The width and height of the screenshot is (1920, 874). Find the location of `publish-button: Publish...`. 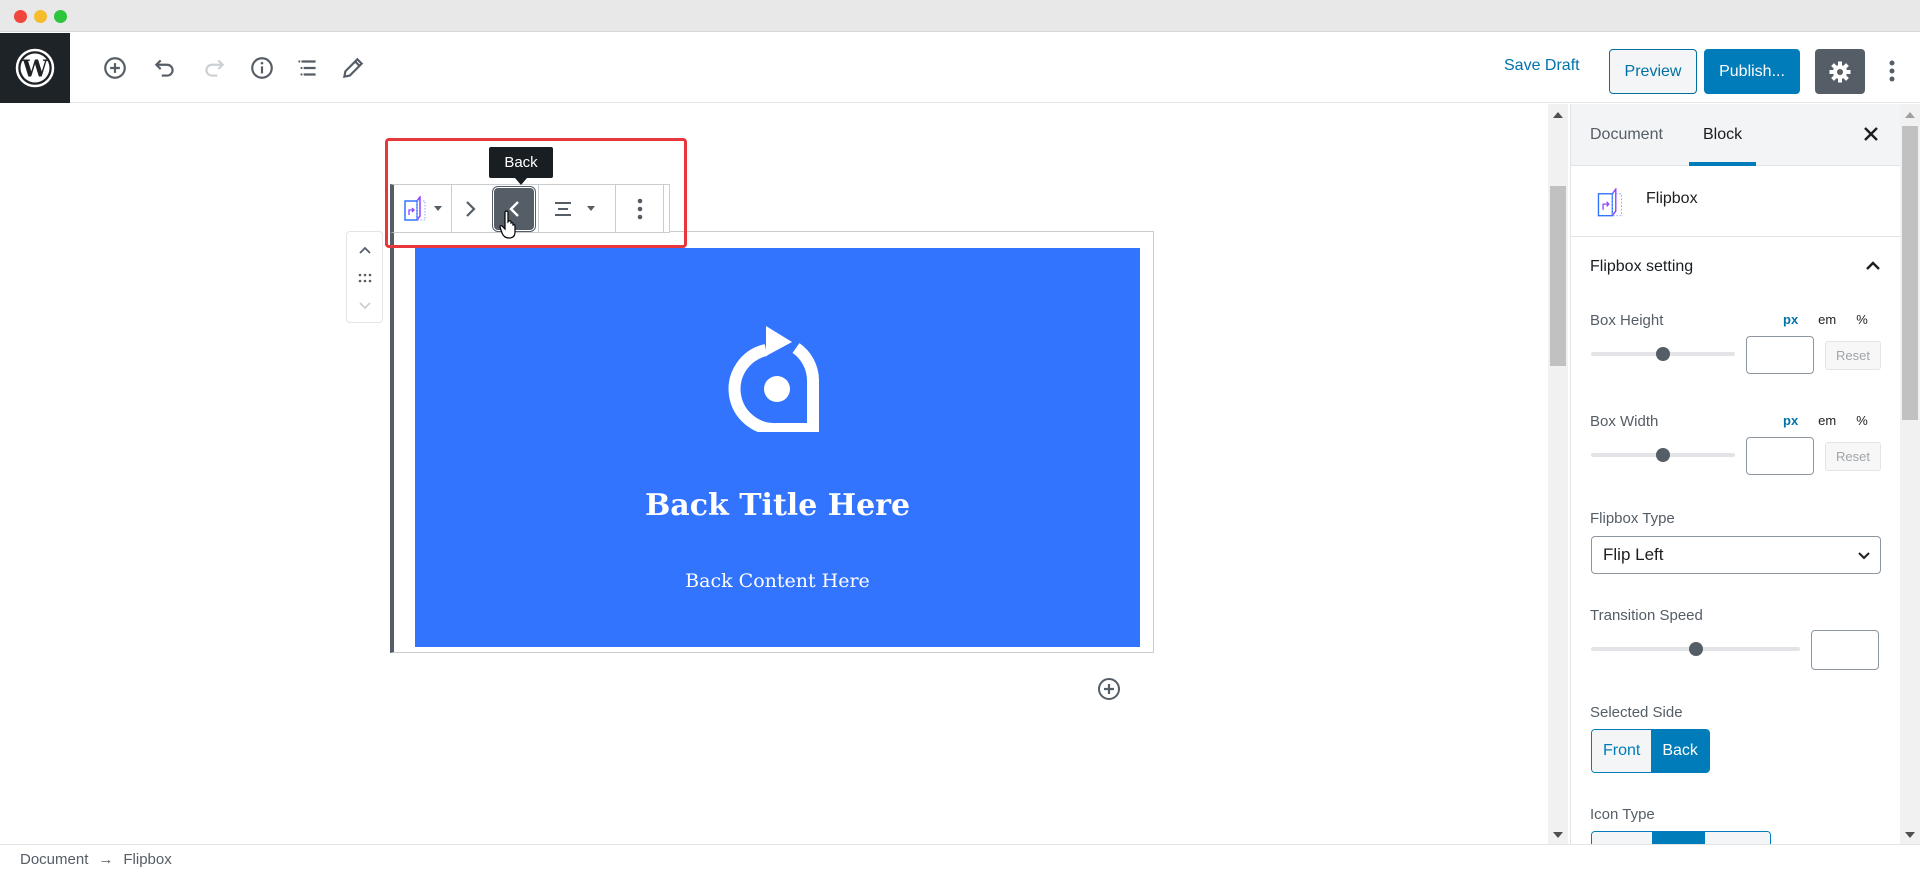

publish-button: Publish... is located at coordinates (1752, 71).